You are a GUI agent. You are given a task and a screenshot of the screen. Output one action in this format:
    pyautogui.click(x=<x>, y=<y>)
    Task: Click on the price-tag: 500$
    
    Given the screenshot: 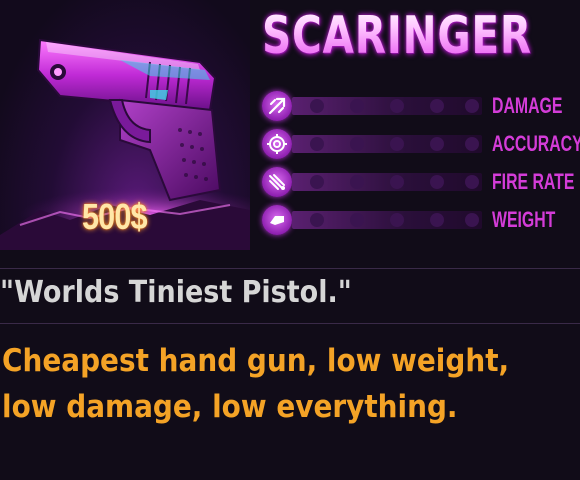 What is the action you would take?
    pyautogui.click(x=115, y=216)
    